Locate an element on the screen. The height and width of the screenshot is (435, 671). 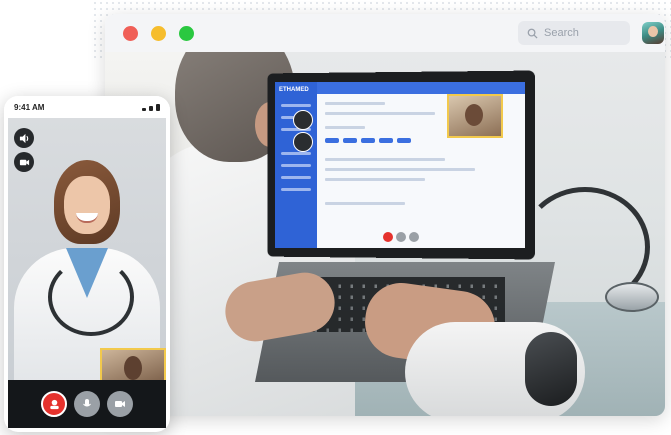
laptop-app-logo: ETHAMED is located at coordinates (294, 90).